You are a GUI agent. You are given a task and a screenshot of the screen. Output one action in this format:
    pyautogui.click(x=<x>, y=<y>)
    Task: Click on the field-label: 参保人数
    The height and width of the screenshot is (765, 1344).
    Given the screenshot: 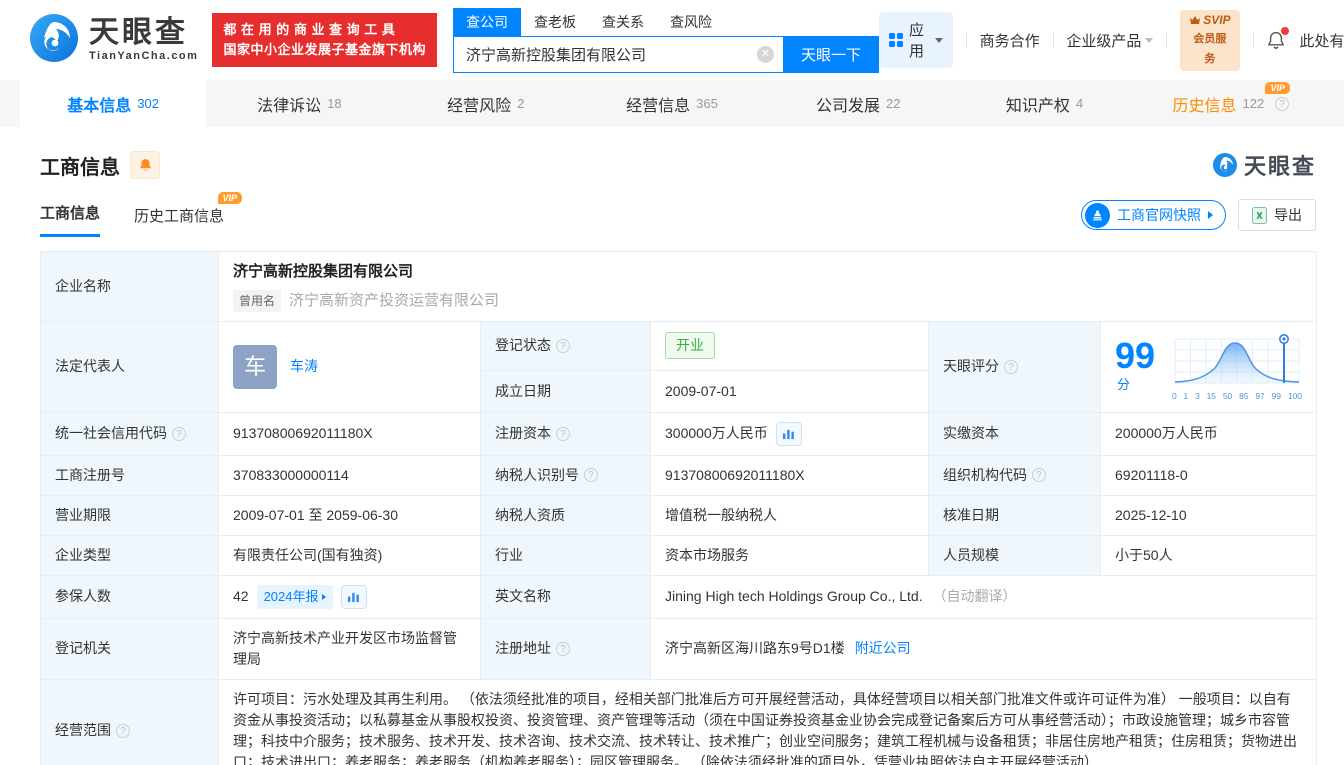 What is the action you would take?
    pyautogui.click(x=129, y=596)
    